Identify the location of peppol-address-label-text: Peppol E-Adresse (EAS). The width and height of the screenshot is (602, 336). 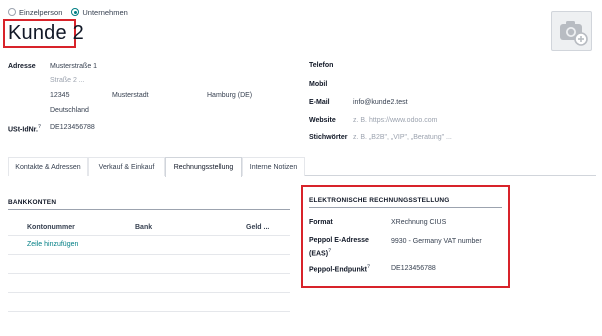
(339, 247).